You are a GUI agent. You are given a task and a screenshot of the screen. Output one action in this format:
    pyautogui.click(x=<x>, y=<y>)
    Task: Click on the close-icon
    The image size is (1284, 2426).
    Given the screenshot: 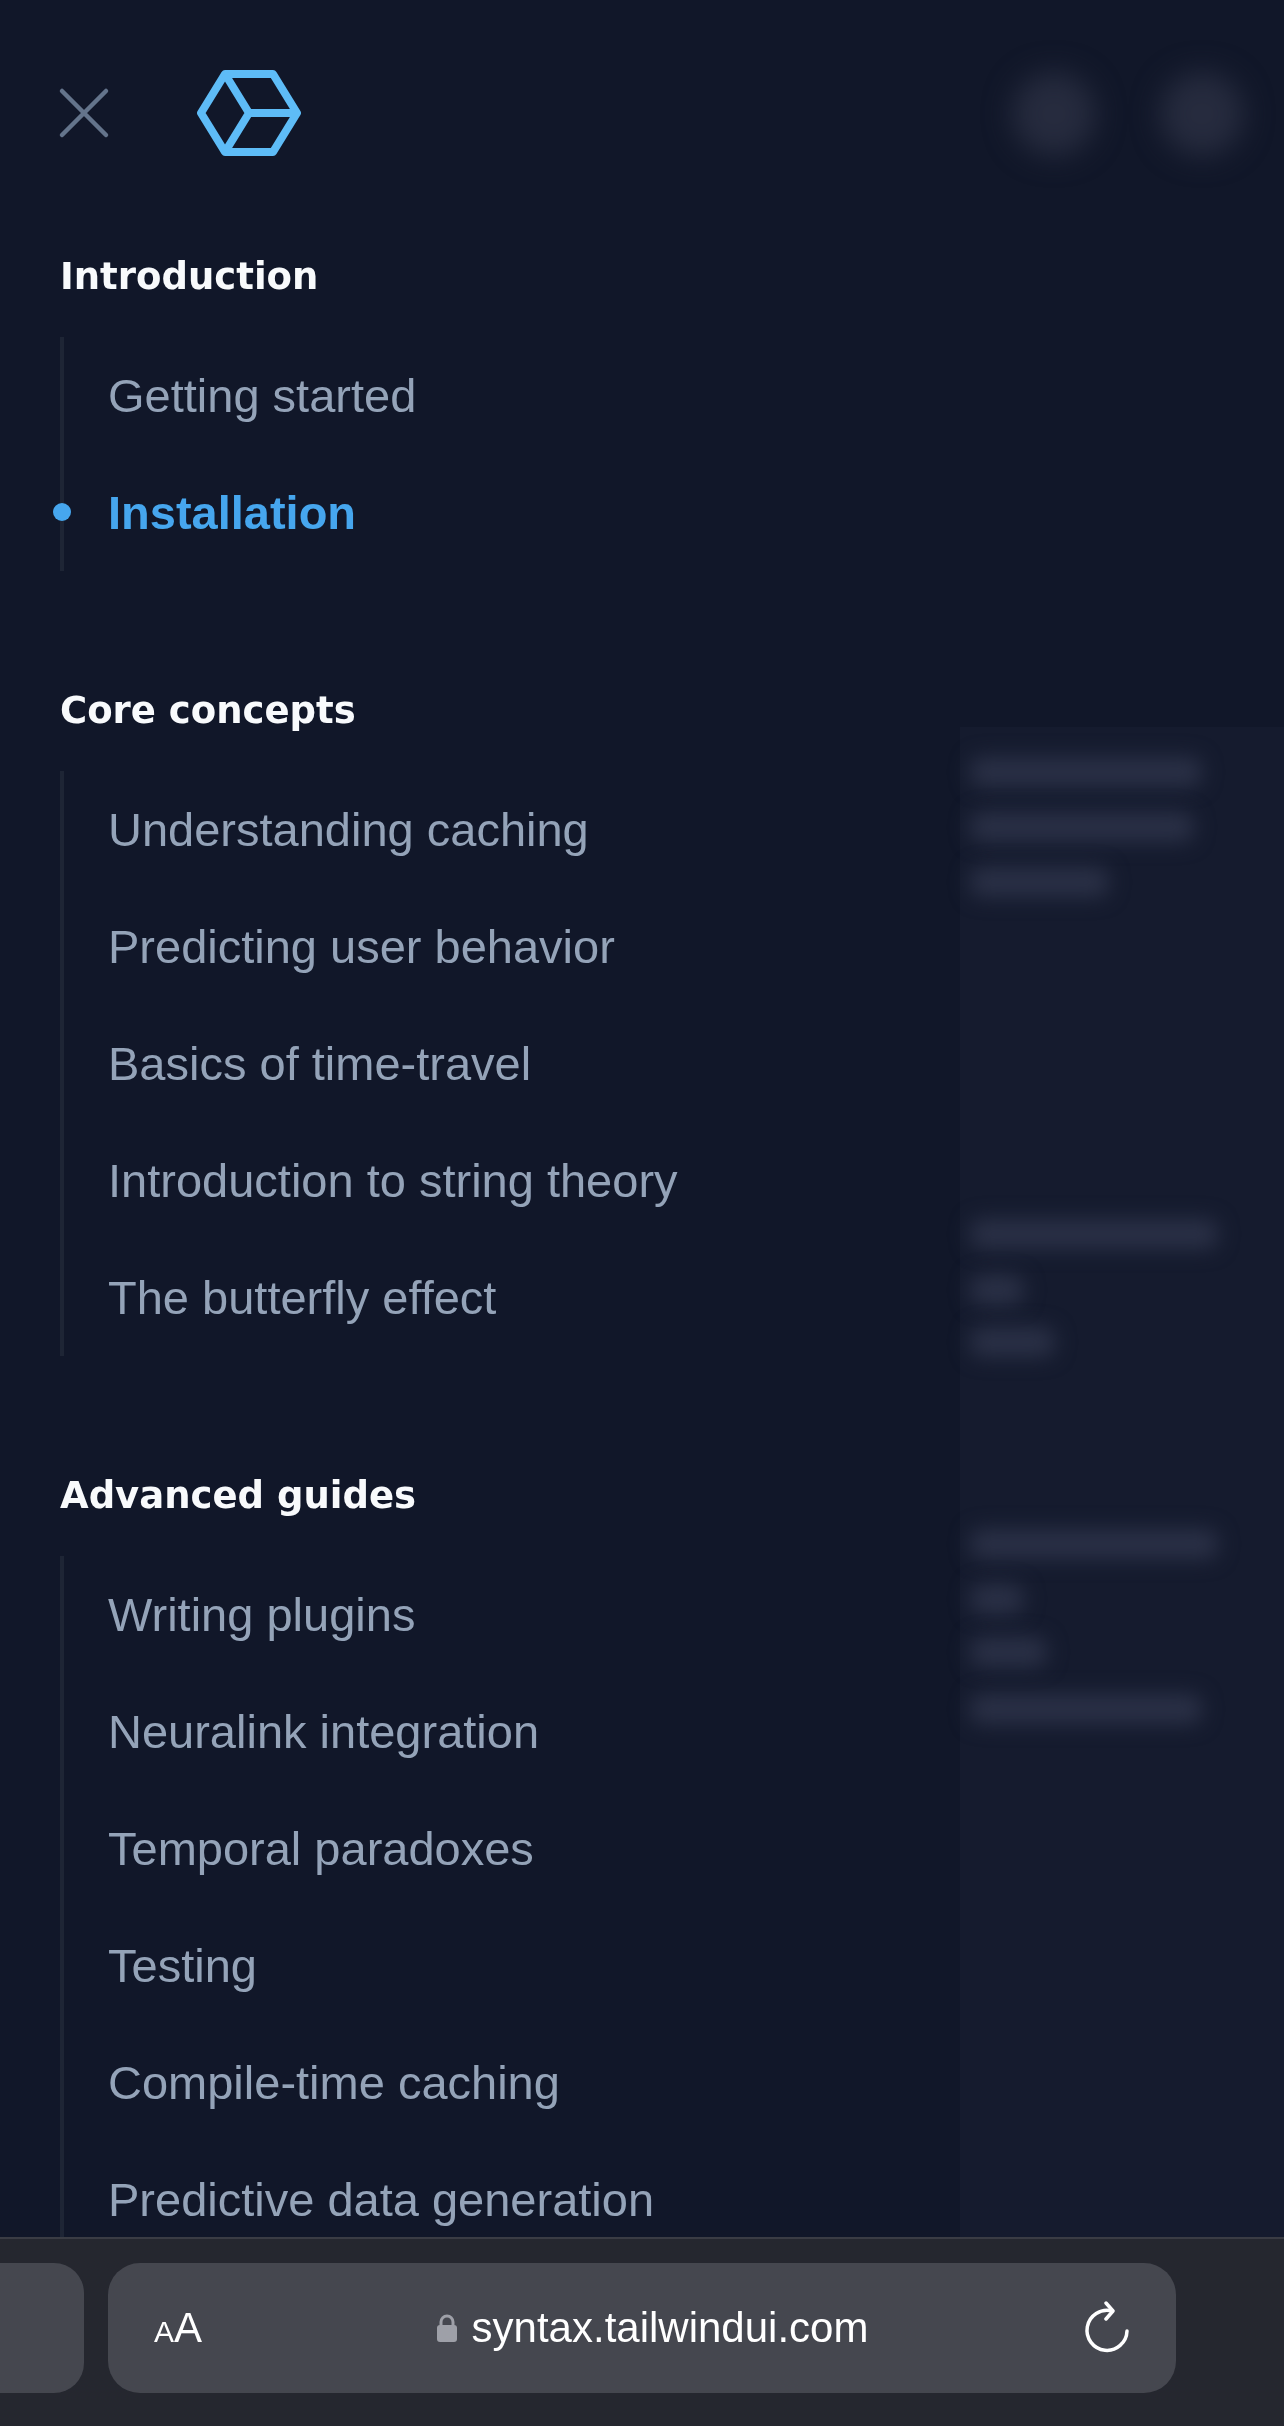 What is the action you would take?
    pyautogui.click(x=84, y=113)
    